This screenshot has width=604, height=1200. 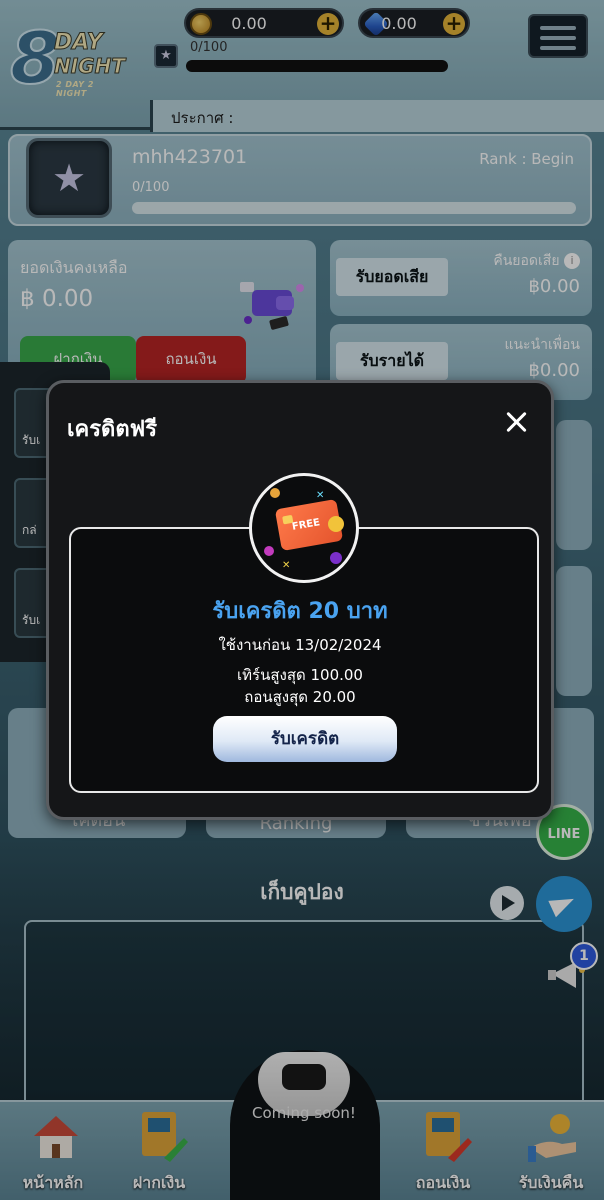 I want to click on max-turnover-text: เทิร์นสูงสุด 100.00, so click(x=300, y=675).